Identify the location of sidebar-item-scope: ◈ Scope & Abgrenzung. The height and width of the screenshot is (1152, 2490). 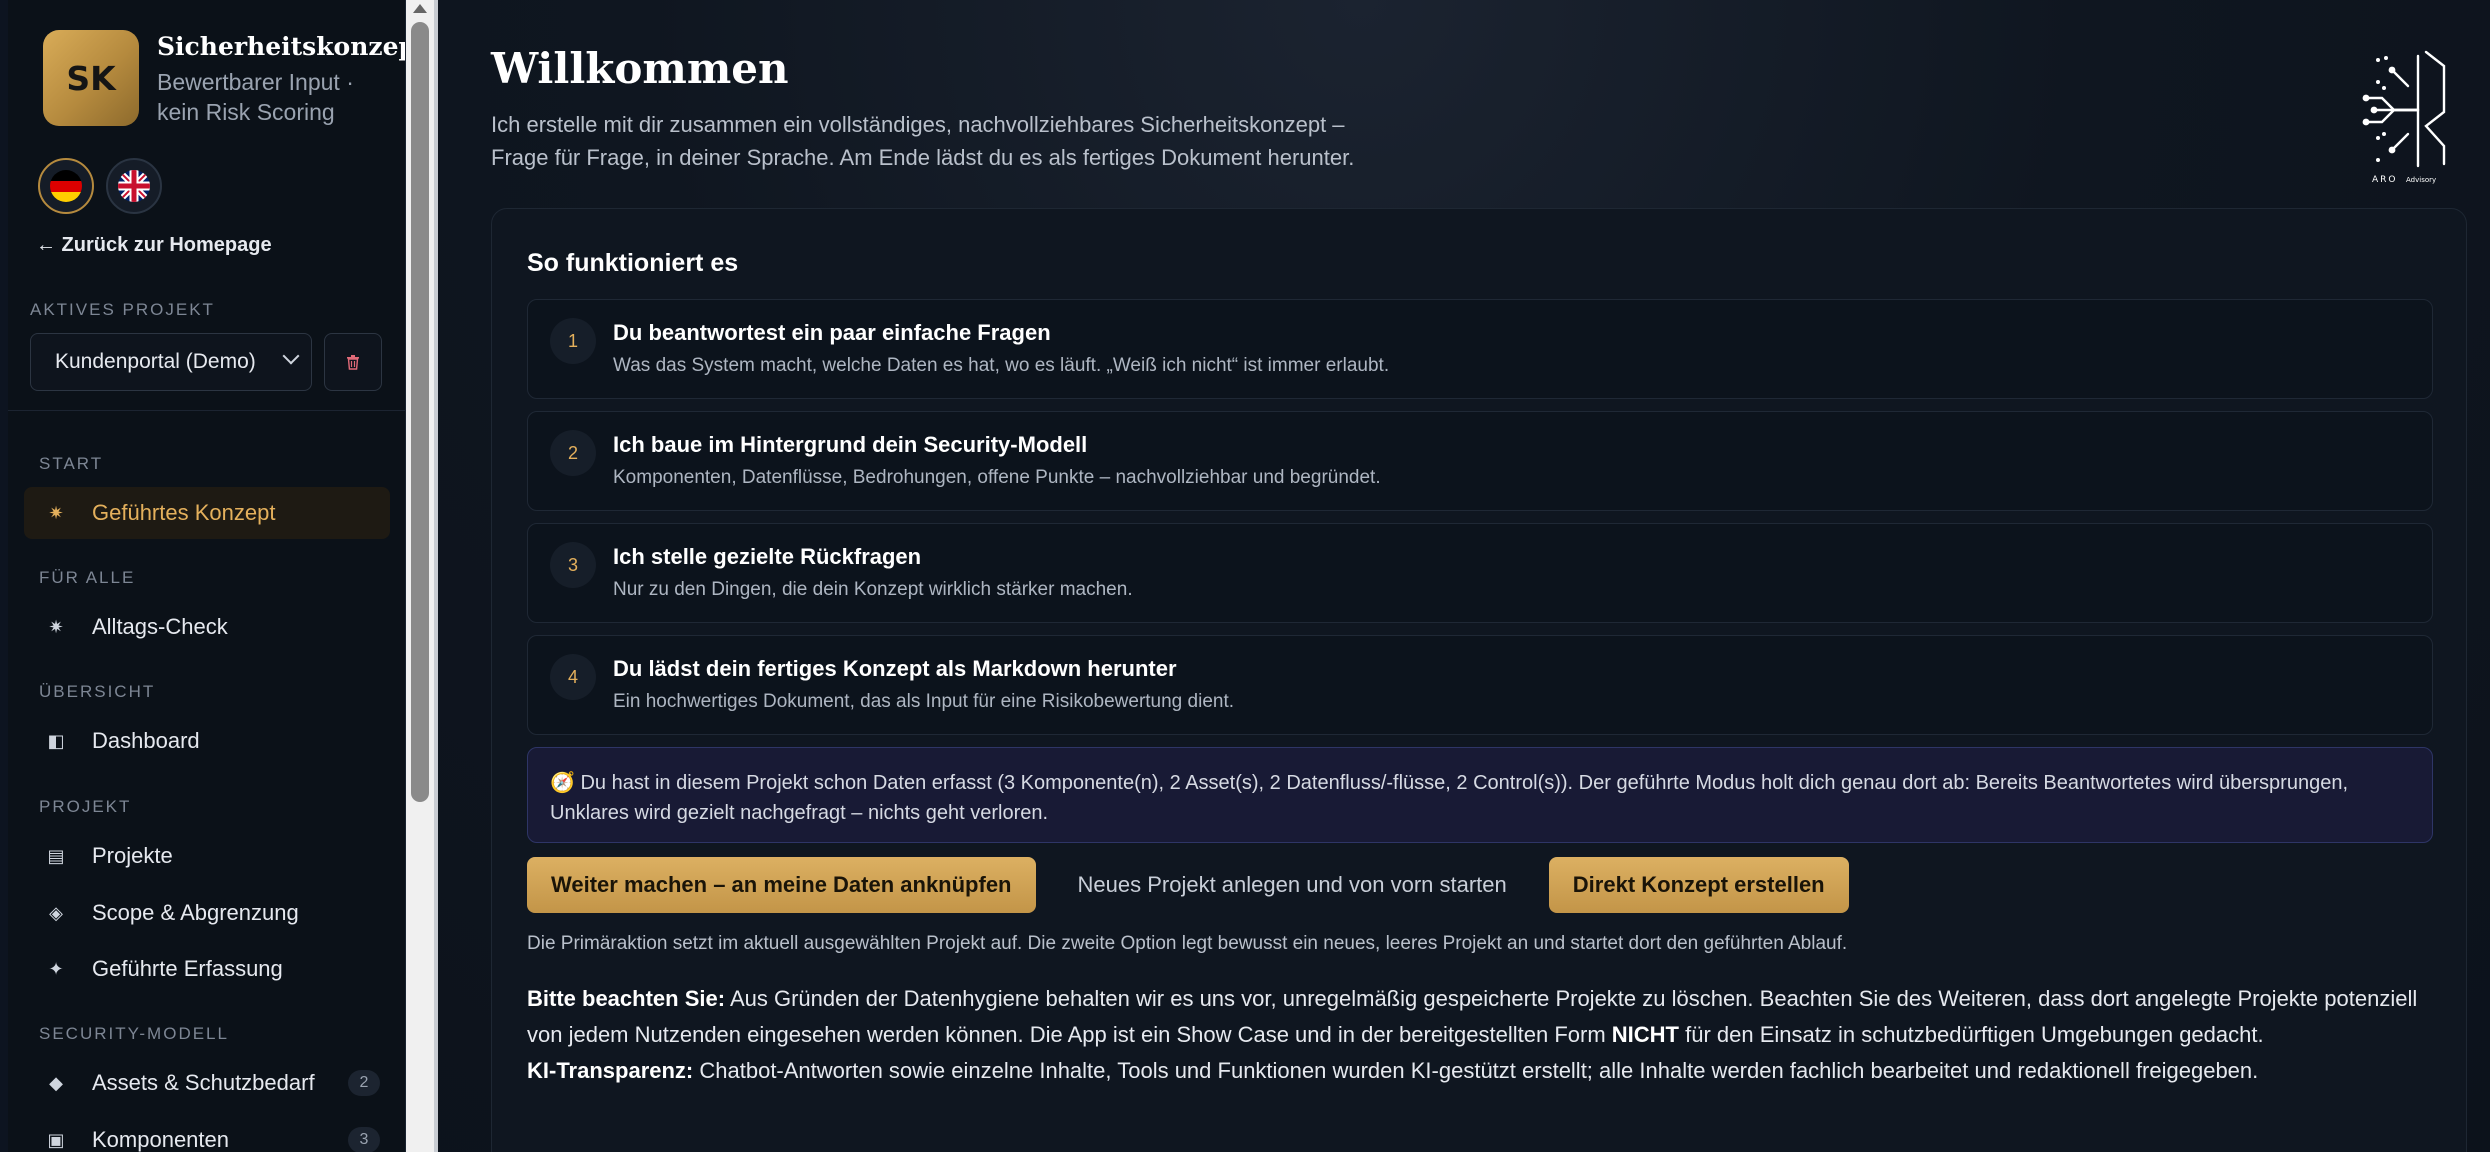
(207, 913).